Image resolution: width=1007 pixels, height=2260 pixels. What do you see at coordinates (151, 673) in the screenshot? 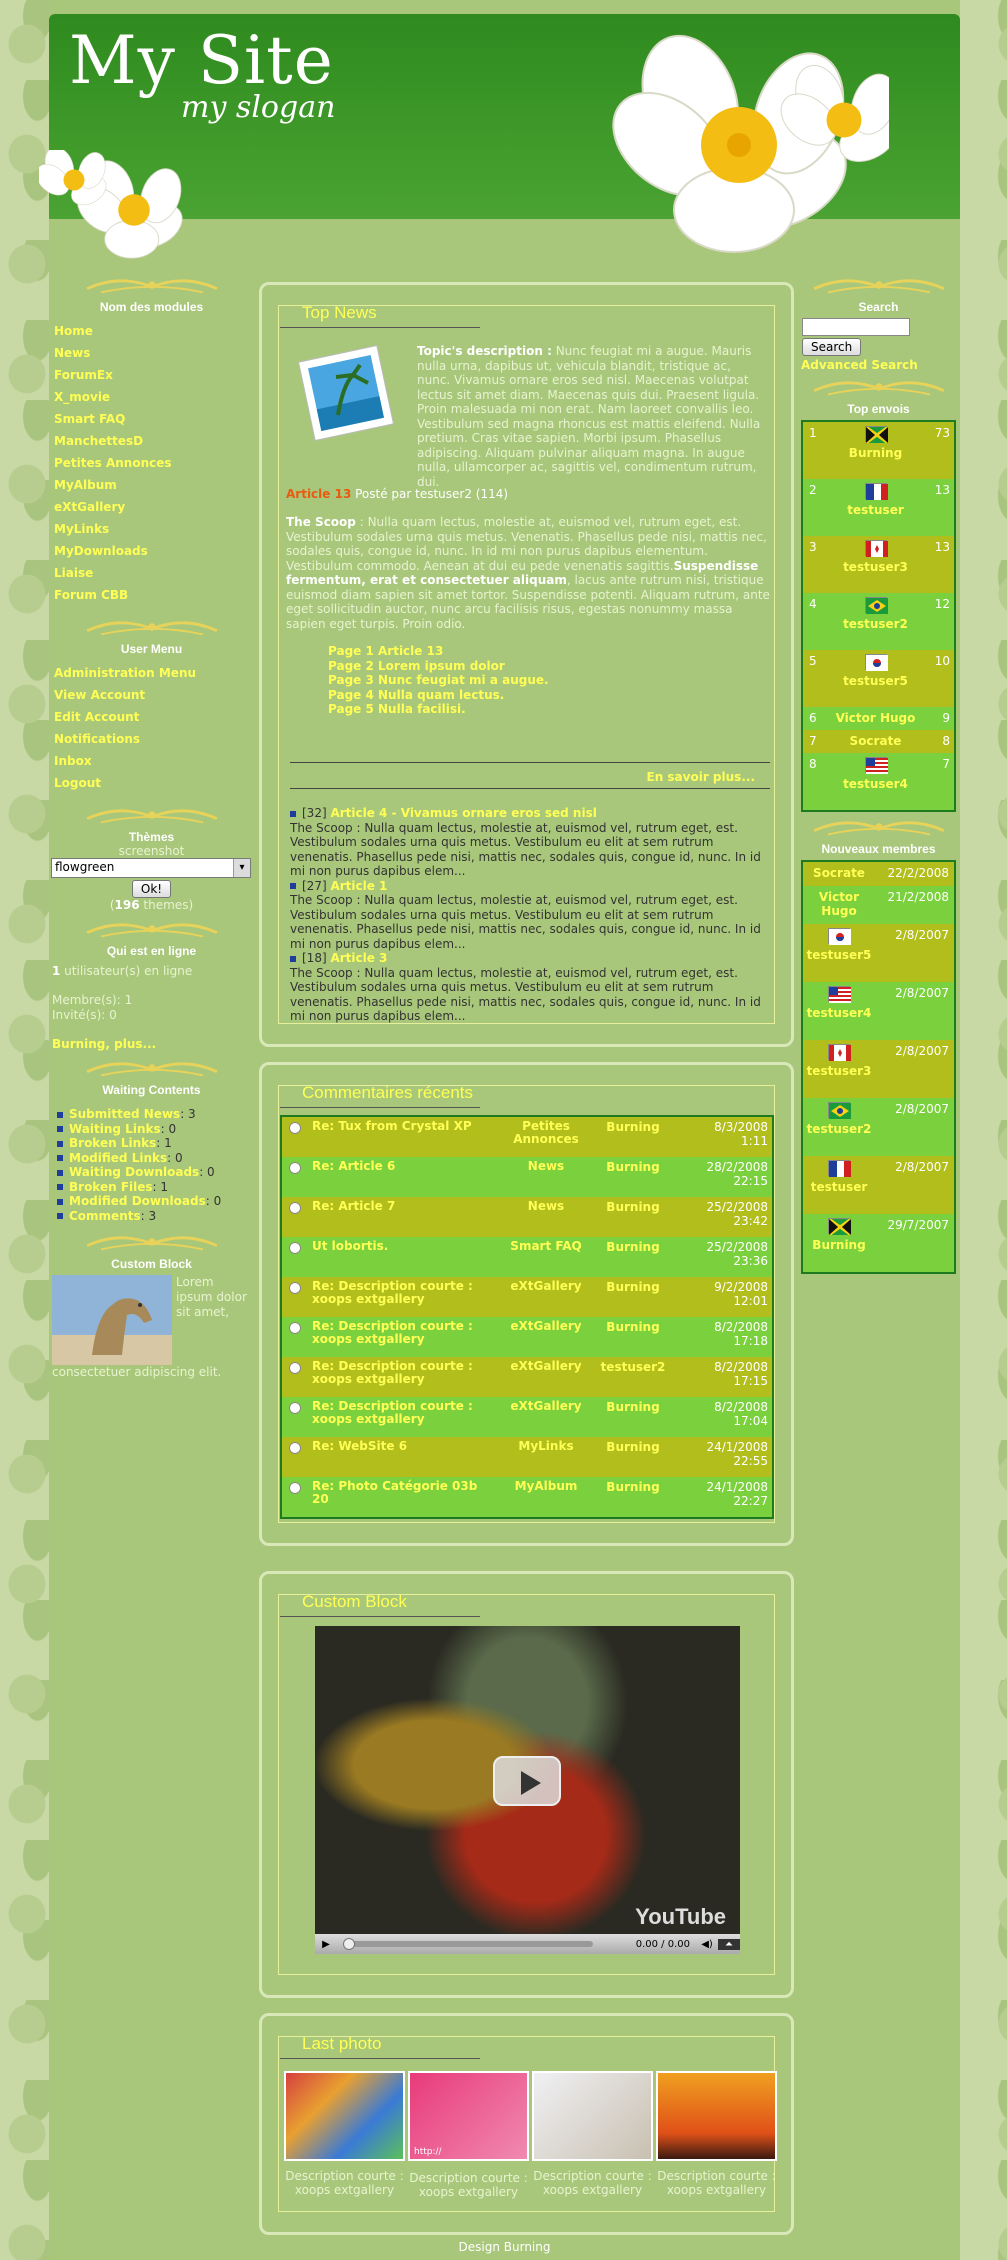
I see `user-menu-link: Administration Menu` at bounding box center [151, 673].